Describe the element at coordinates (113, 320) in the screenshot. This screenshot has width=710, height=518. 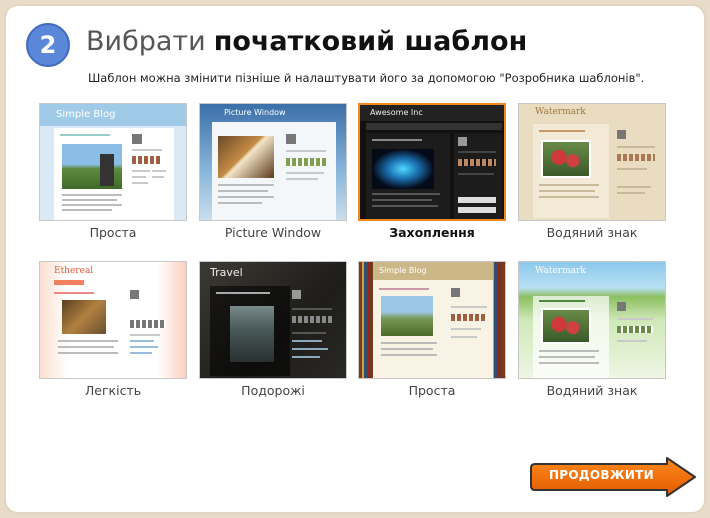
I see `template-thumbnail: Ethereal` at that location.